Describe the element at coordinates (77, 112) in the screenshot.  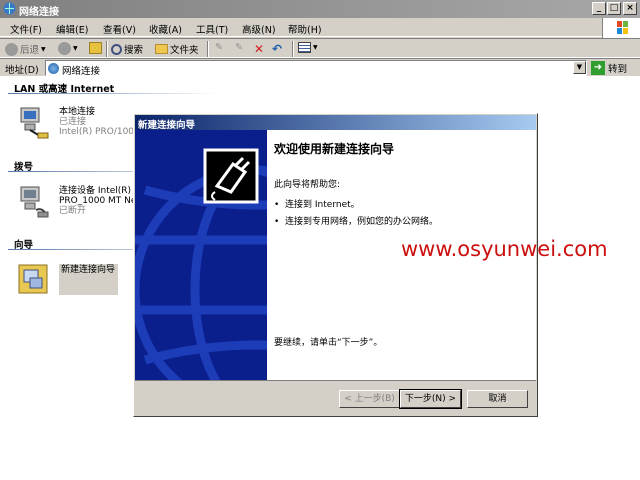
I see `lan-connection-name: 本地连接` at that location.